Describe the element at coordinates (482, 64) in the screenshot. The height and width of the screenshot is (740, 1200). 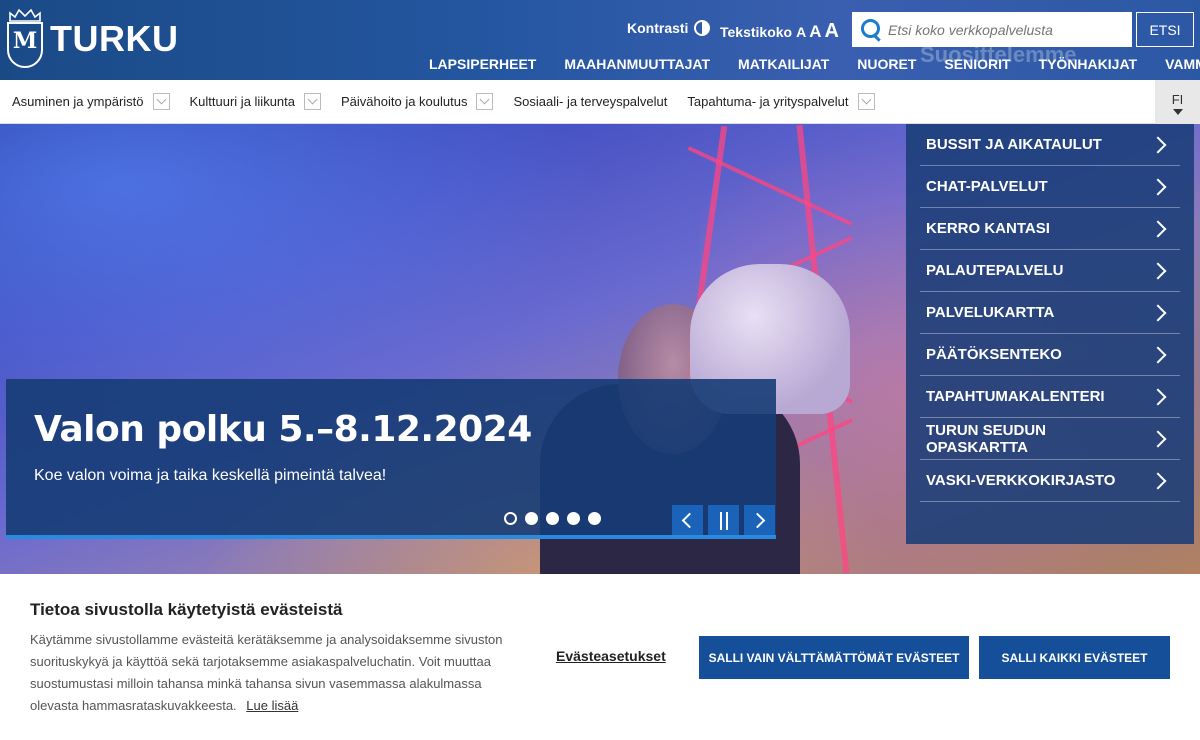
I see `audience-link-lapsiperheet: LAPSIPERHEET` at that location.